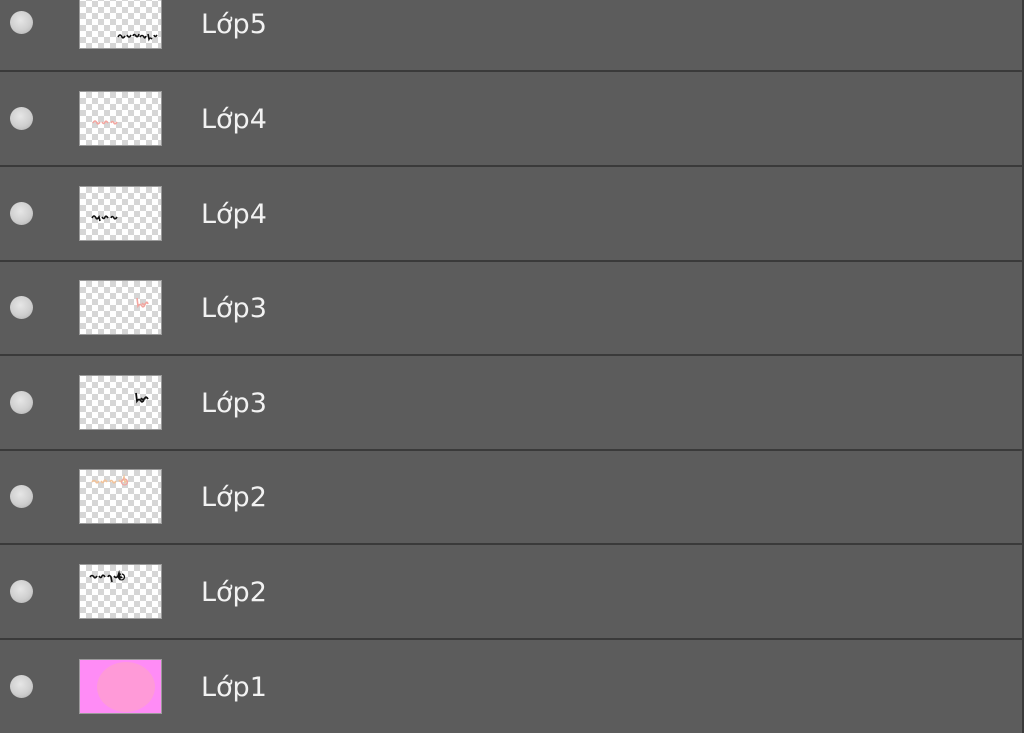 The height and width of the screenshot is (733, 1024). Describe the element at coordinates (511, 35) in the screenshot. I see `layer-row: Lớp5` at that location.